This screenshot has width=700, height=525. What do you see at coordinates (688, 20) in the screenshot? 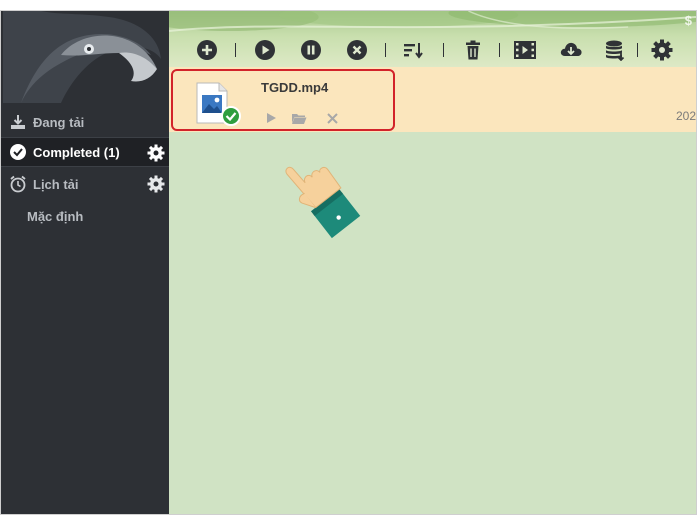
I see `corner-text: $` at bounding box center [688, 20].